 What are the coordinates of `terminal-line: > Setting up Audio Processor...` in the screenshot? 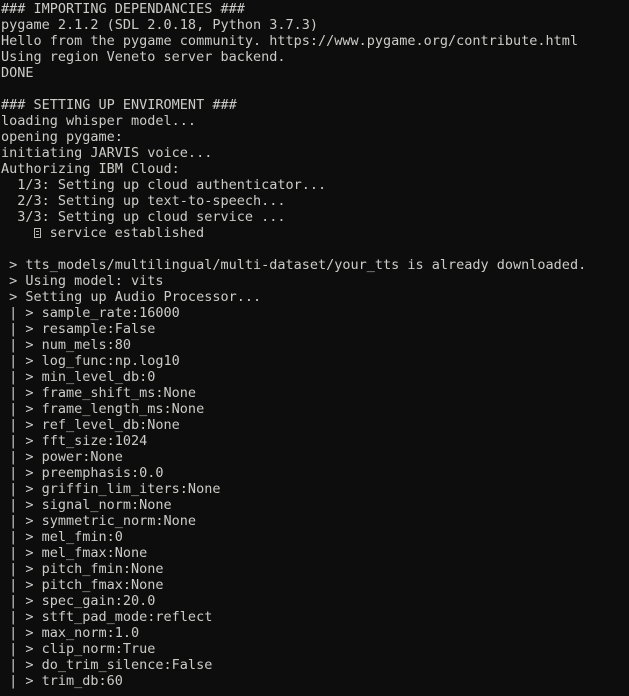 It's located at (131, 297).